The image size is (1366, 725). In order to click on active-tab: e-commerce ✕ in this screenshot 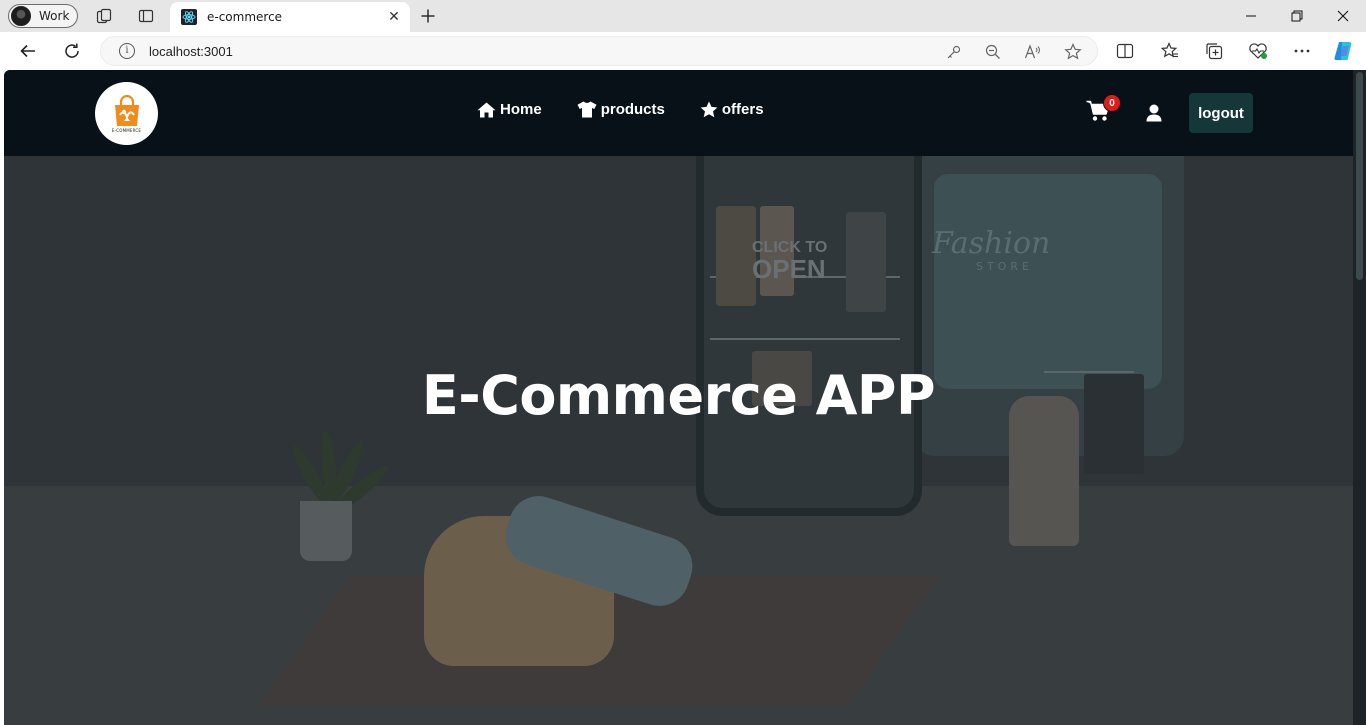, I will do `click(290, 17)`.